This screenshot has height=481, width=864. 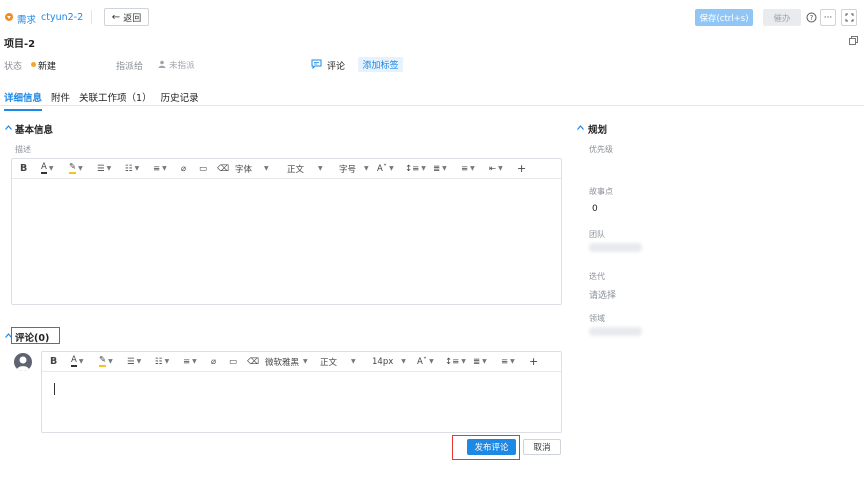 I want to click on tab-attachments: 附件, so click(x=60, y=100).